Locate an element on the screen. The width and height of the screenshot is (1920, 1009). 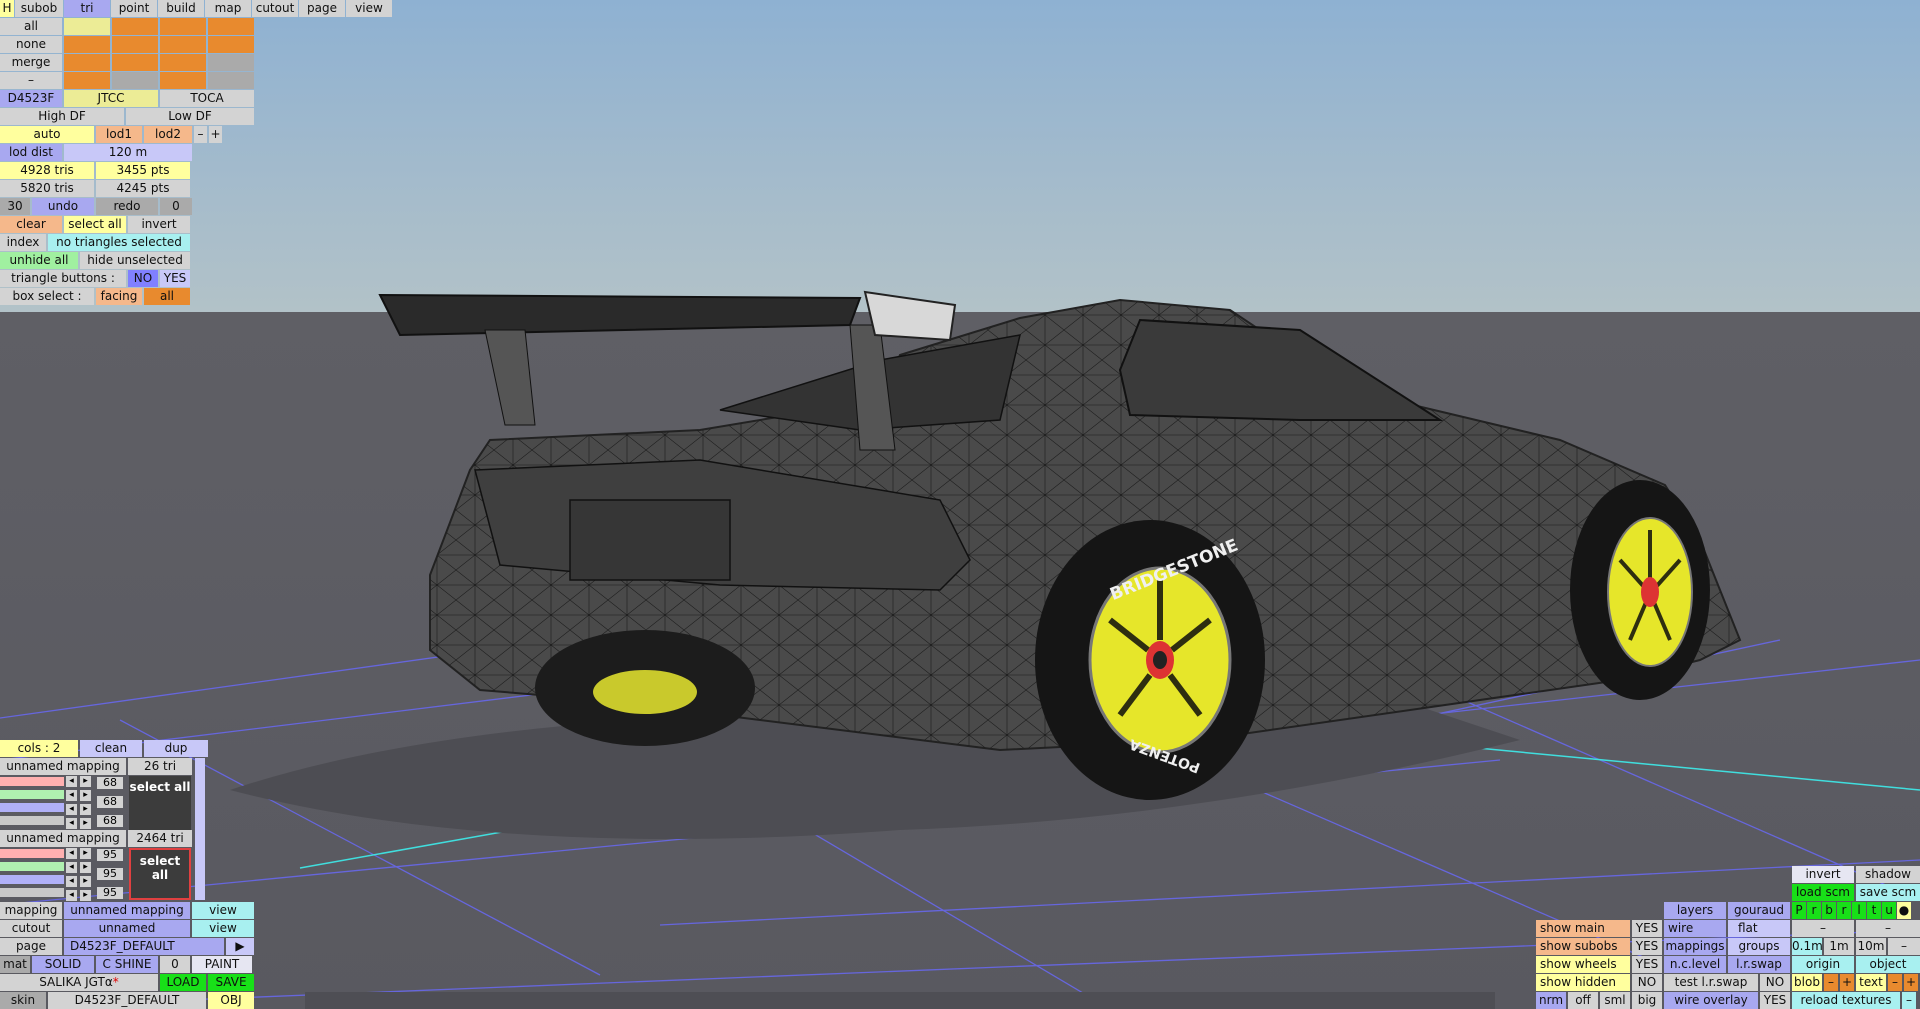
wire-overlay-toggle: YES is located at coordinates (1775, 1000).